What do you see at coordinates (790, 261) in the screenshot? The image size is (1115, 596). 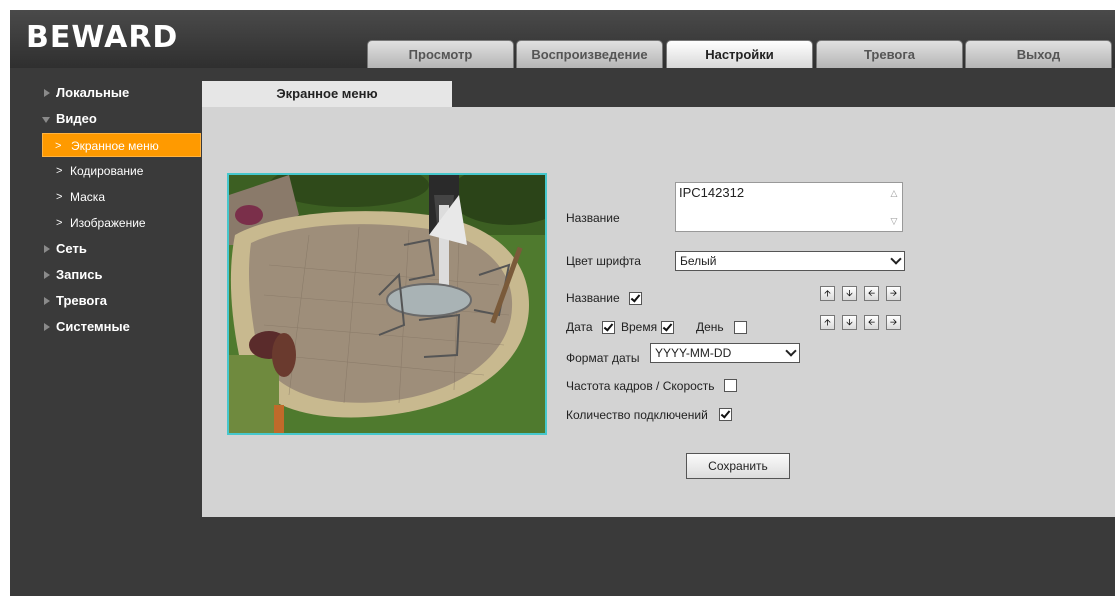 I see `font-color-select: Белый` at bounding box center [790, 261].